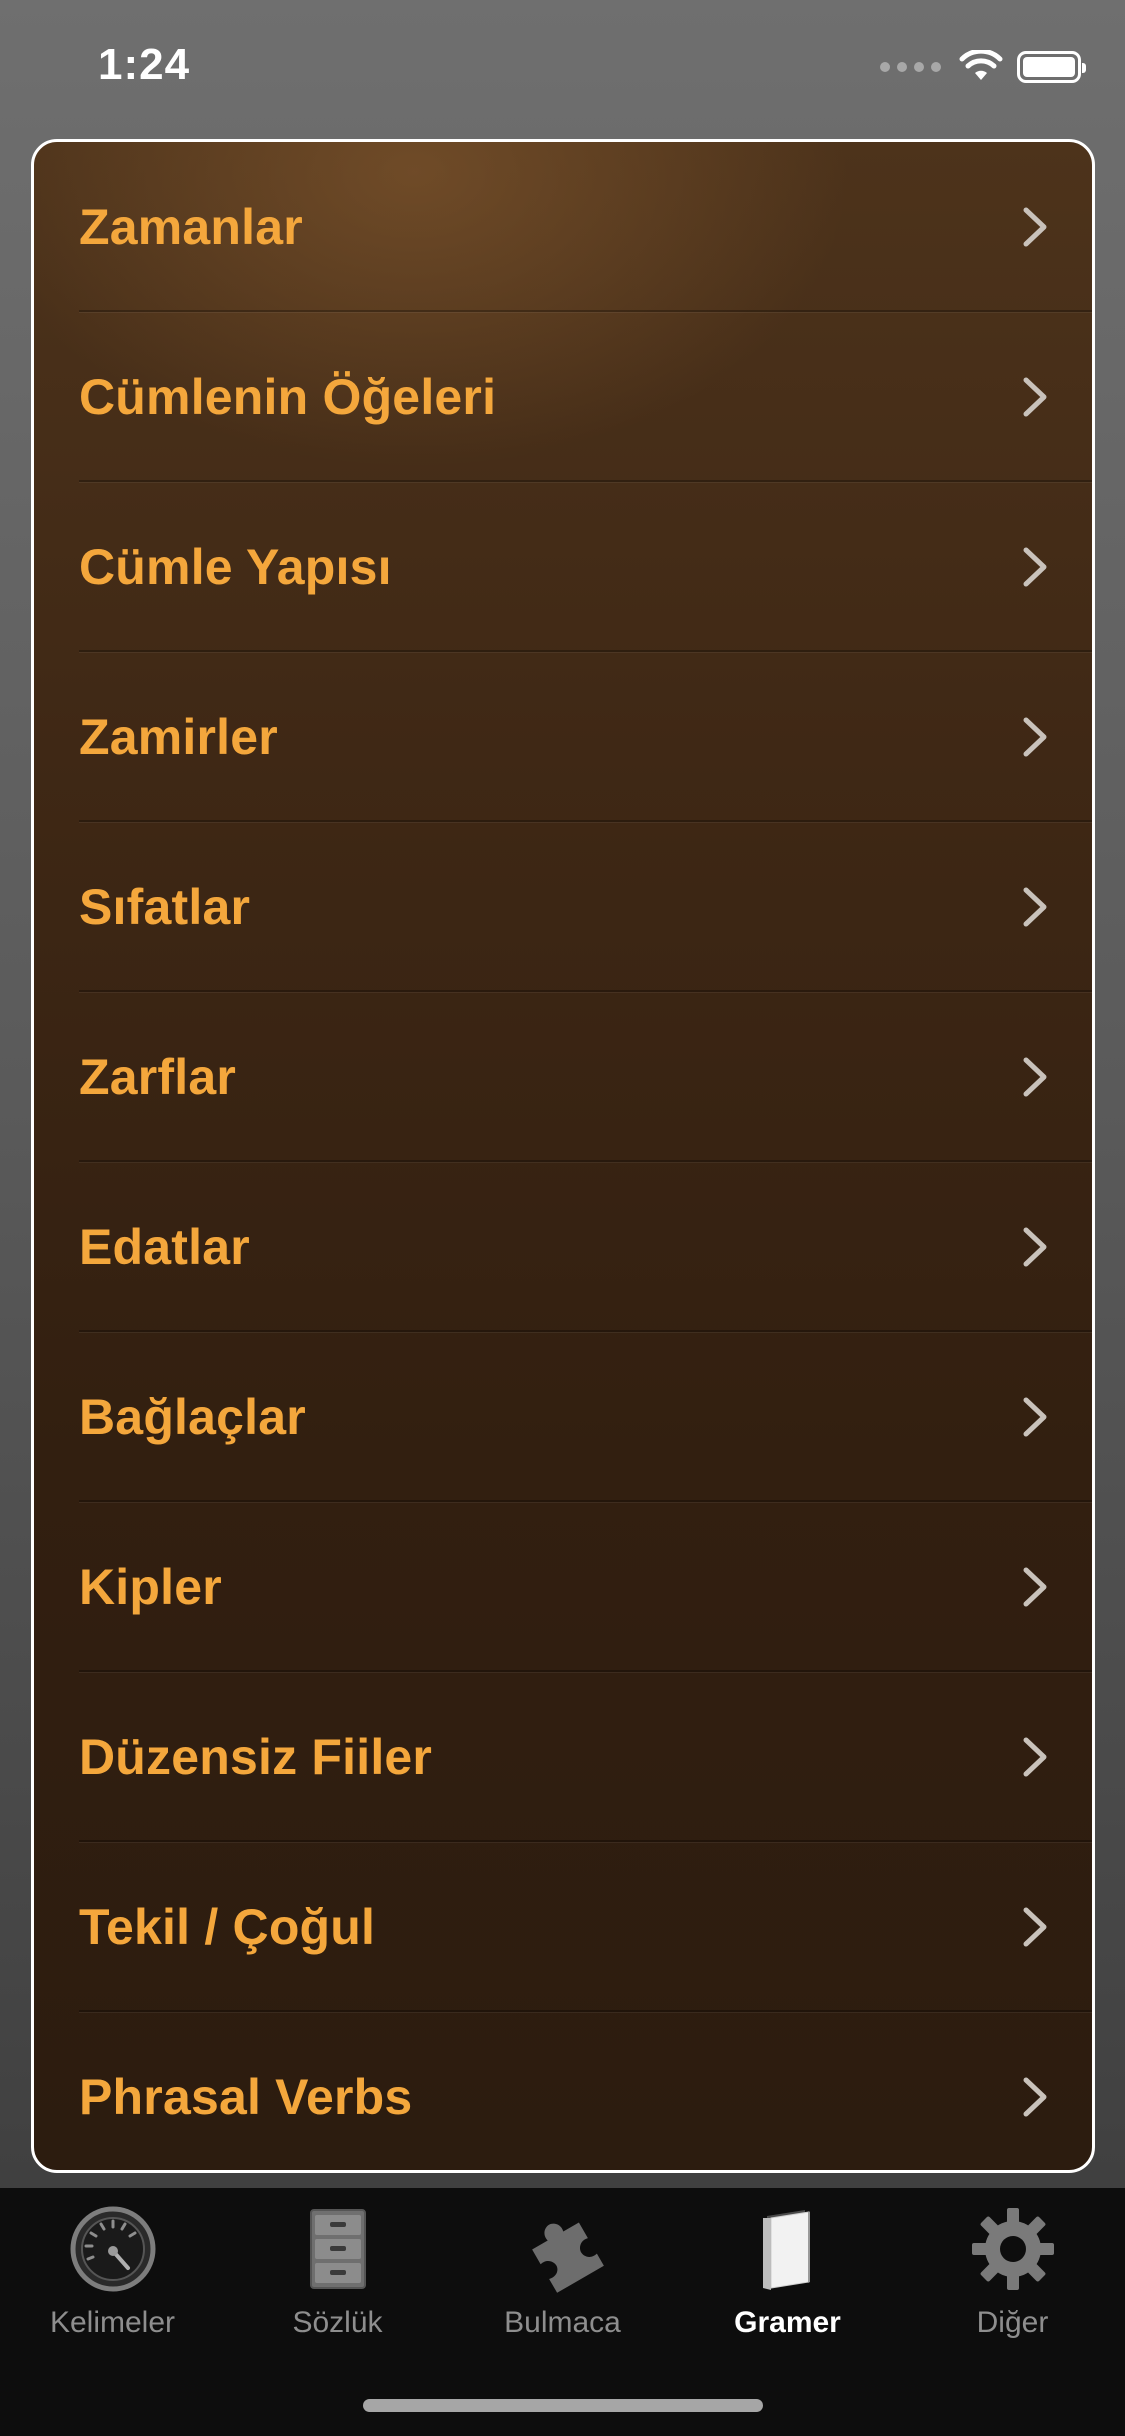  What do you see at coordinates (563, 567) in the screenshot?
I see `menu-item-cumle-yapisi: Cümle Yapısı` at bounding box center [563, 567].